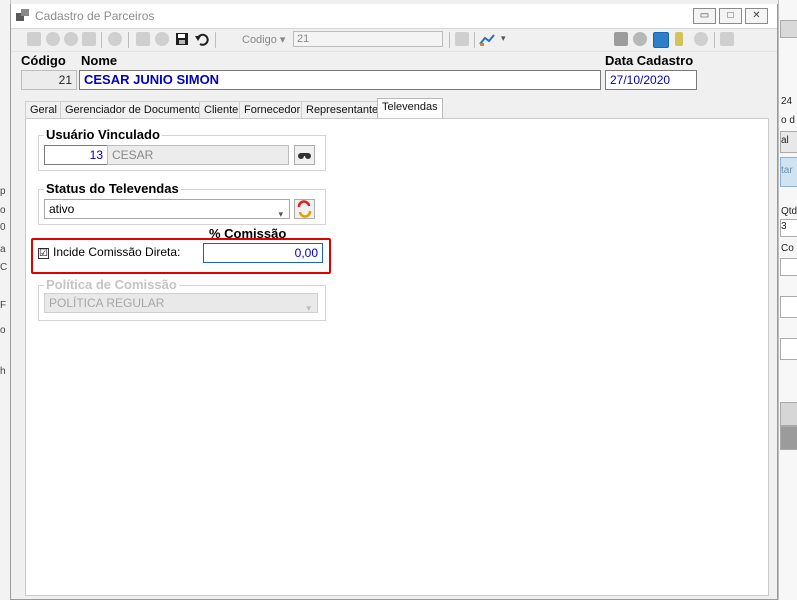 The image size is (797, 600). I want to click on tab-cliente: Cliente, so click(221, 109).